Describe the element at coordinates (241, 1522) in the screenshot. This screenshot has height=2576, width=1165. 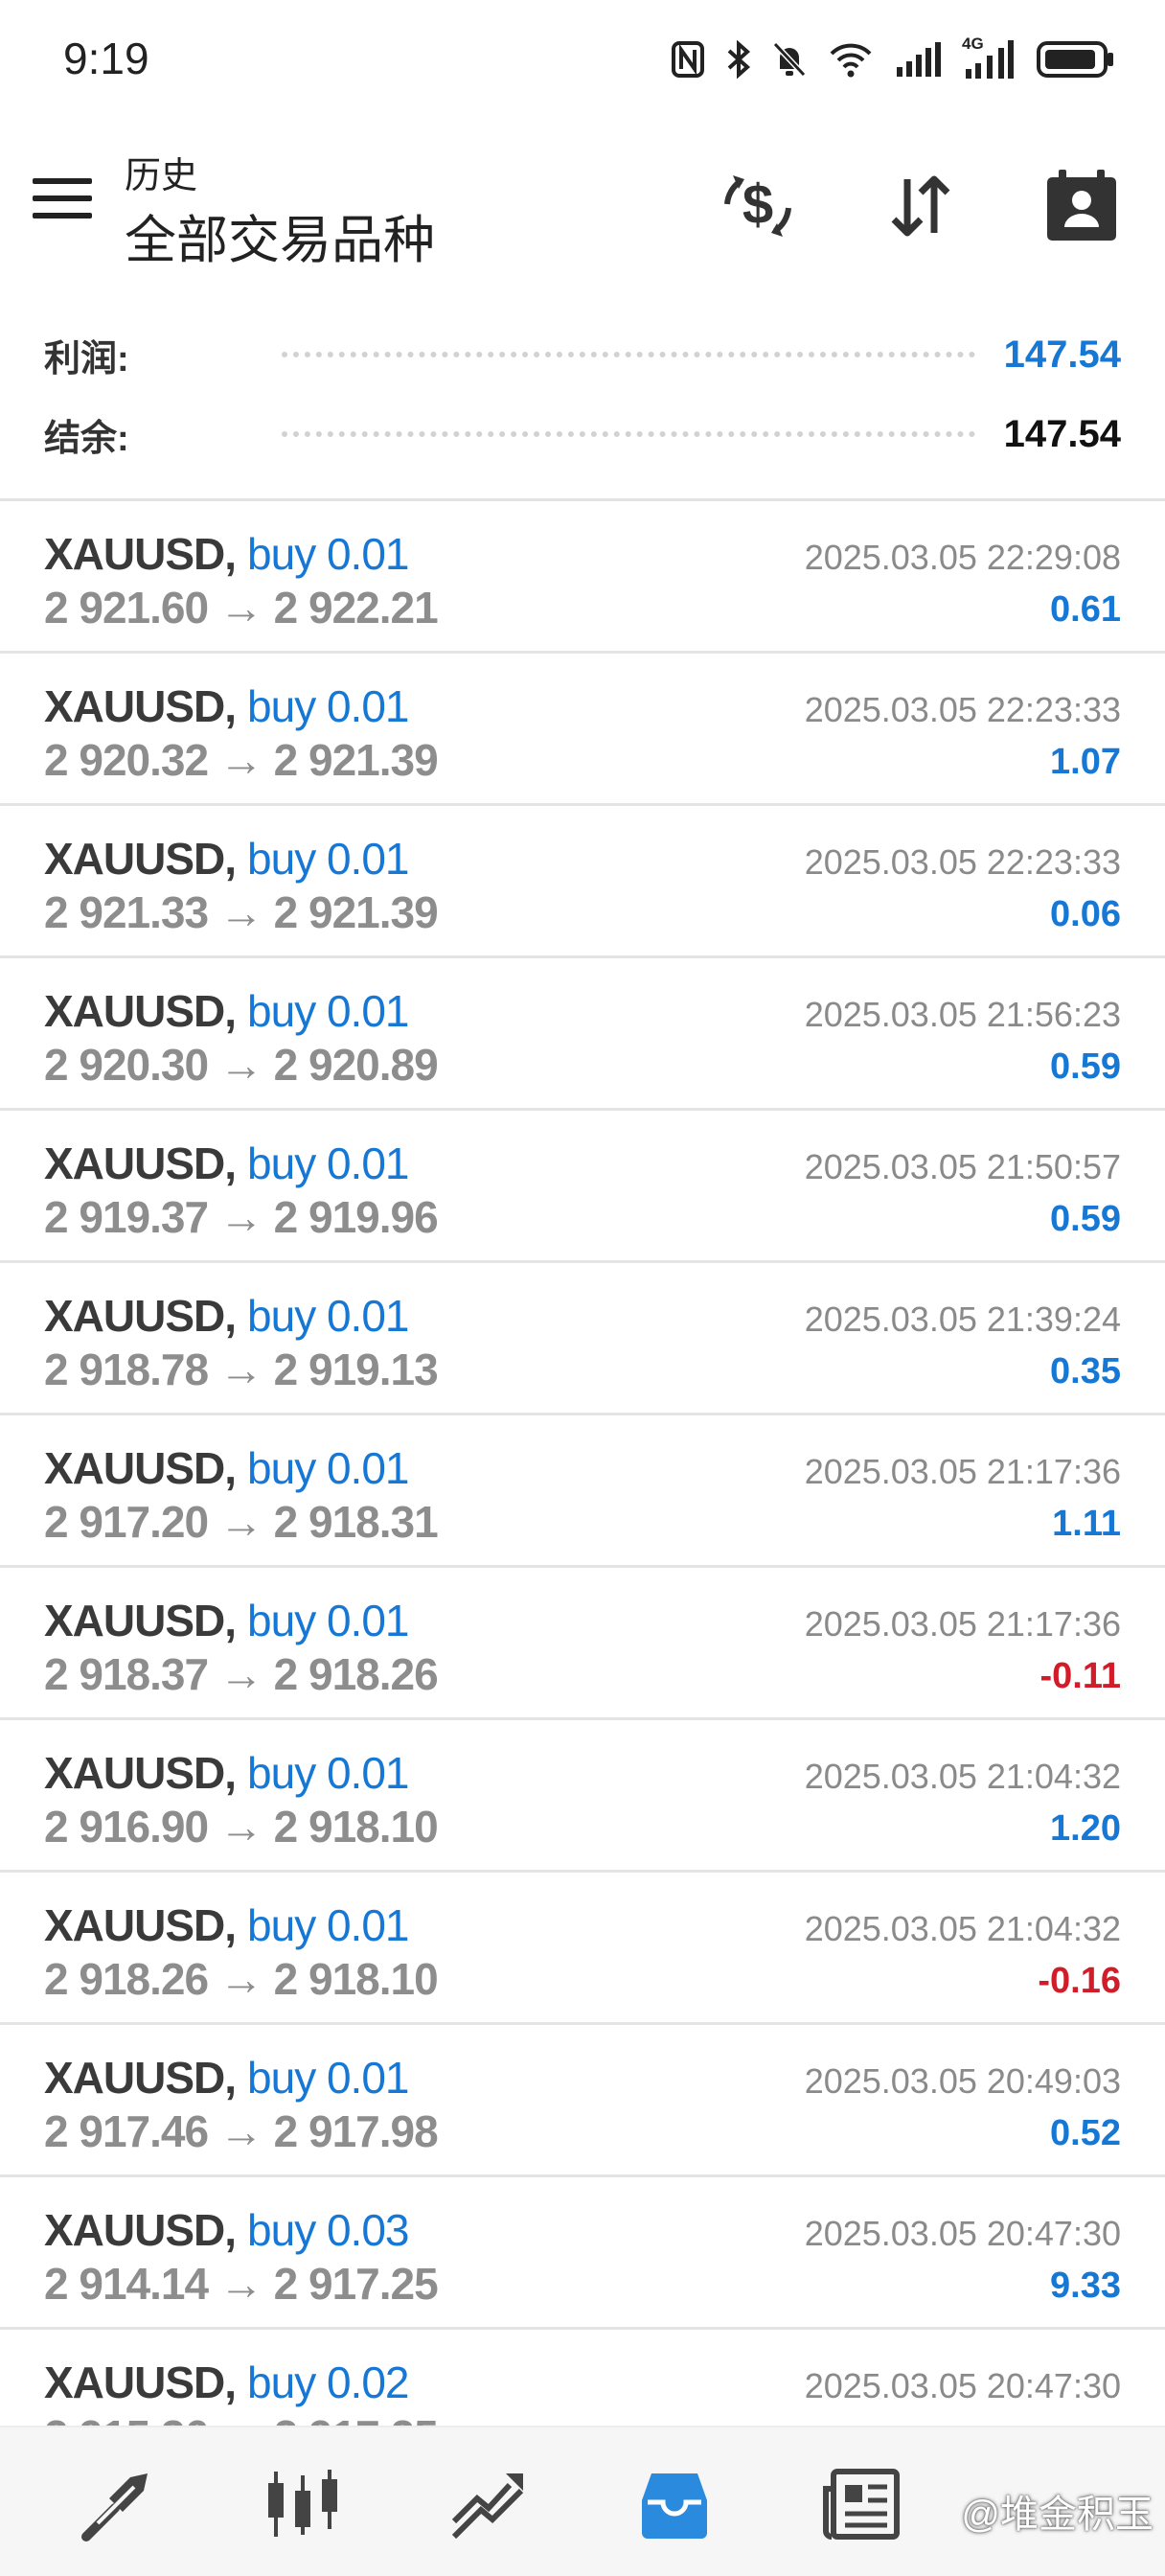
I see `deal-prices: 2 917.20 → 2 918.31` at that location.